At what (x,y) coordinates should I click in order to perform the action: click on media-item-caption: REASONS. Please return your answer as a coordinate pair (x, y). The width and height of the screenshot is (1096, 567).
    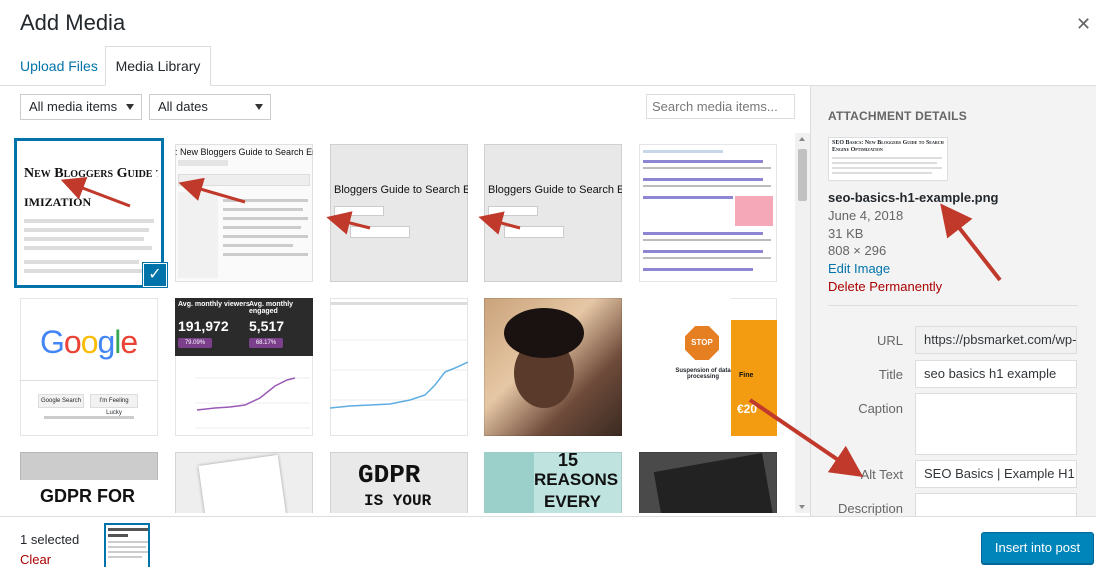
    Looking at the image, I should click on (576, 479).